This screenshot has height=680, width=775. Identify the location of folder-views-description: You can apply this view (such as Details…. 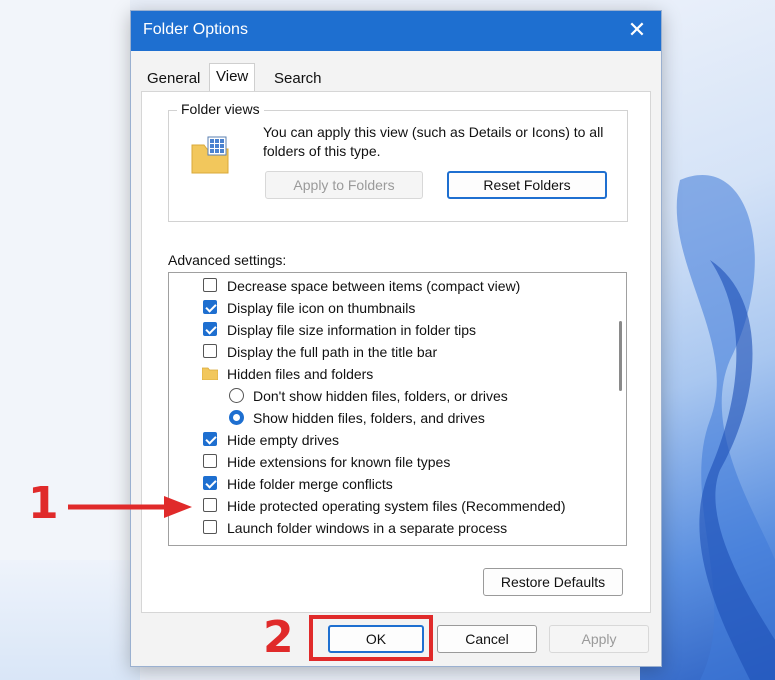
(433, 141).